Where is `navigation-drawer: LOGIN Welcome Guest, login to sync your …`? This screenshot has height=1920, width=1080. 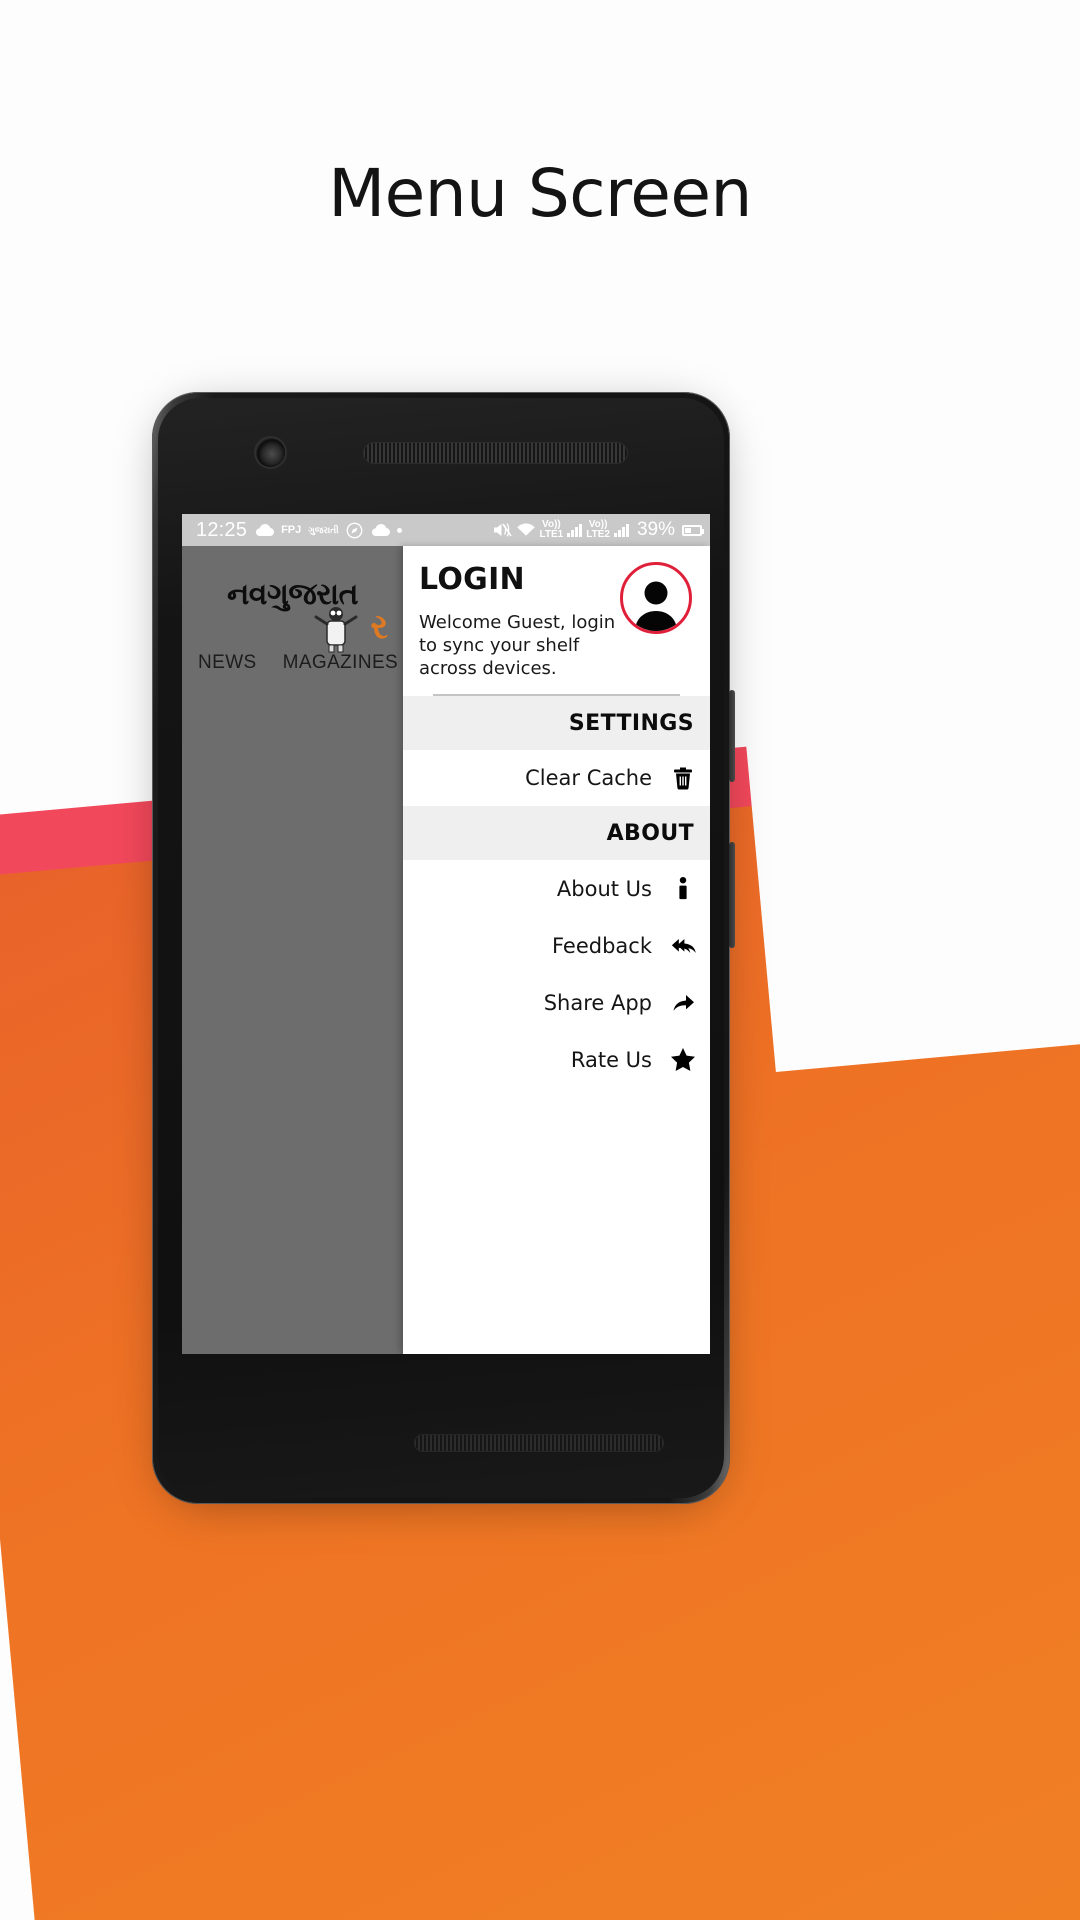
navigation-drawer: LOGIN Welcome Guest, login to sync your … is located at coordinates (556, 950).